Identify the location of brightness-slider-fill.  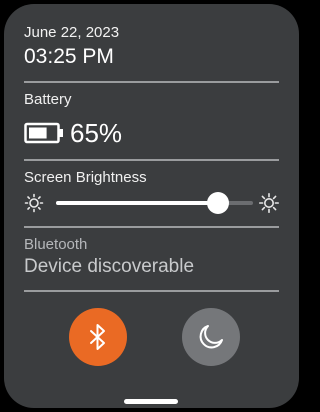
(137, 203).